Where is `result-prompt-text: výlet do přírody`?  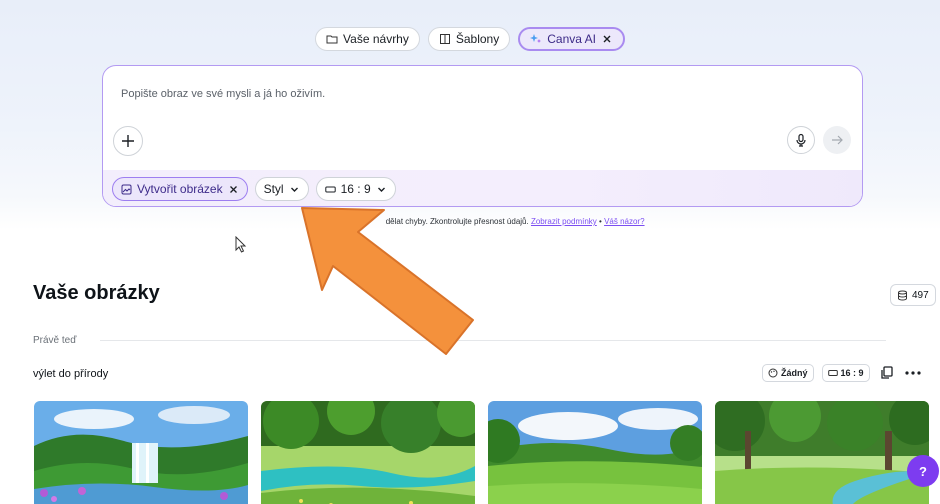
result-prompt-text: výlet do přírody is located at coordinates (71, 374).